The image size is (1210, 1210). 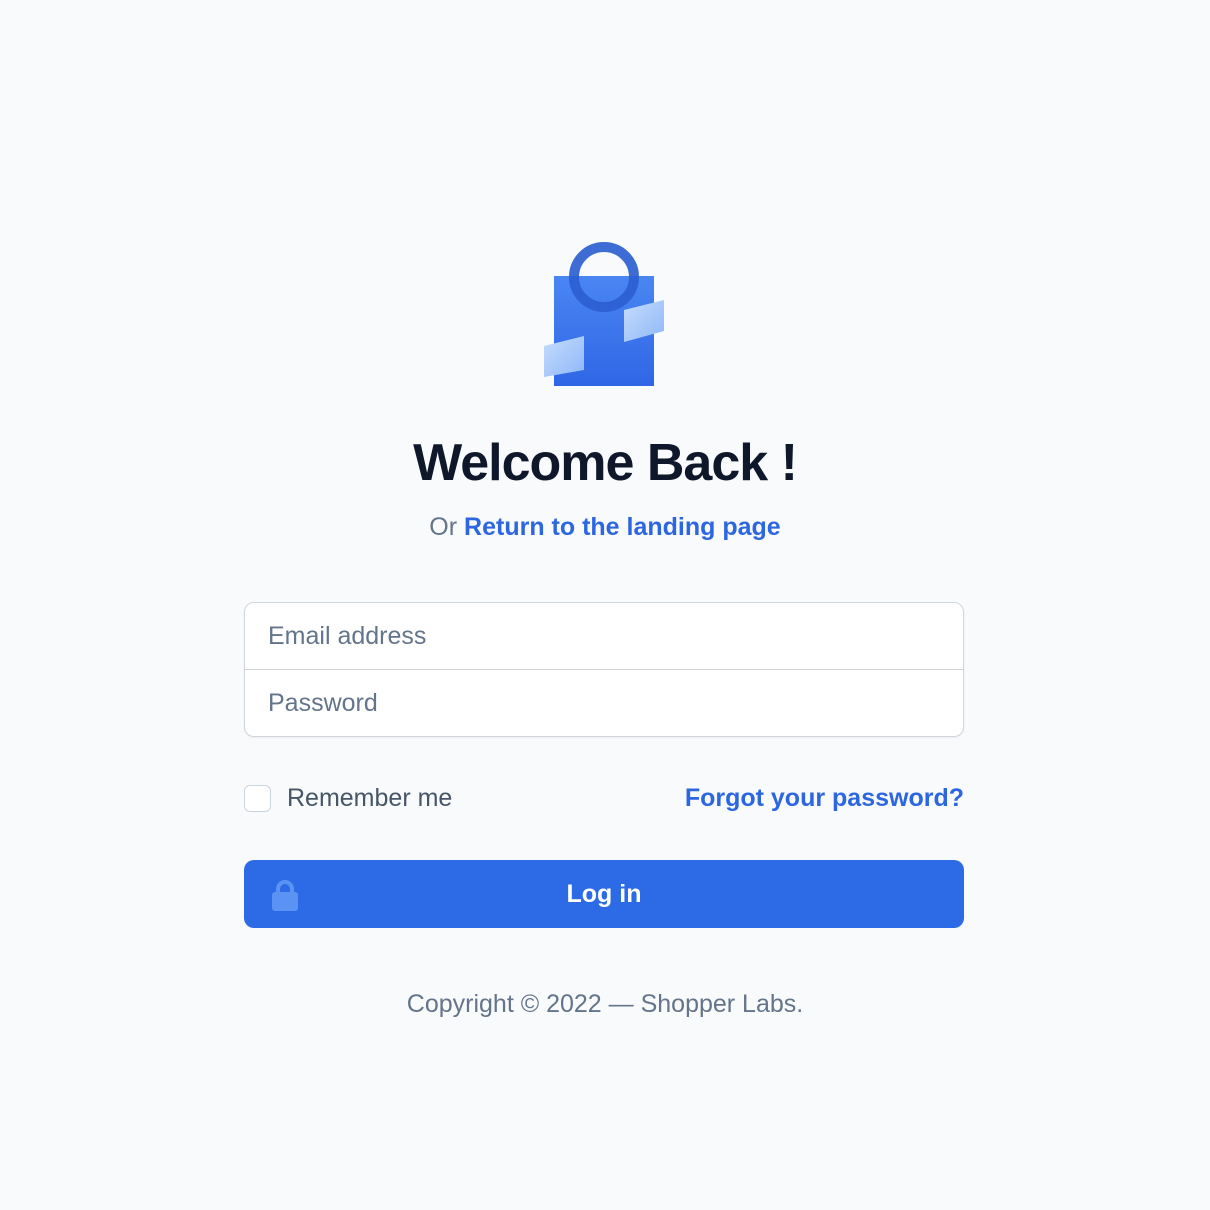 What do you see at coordinates (605, 1004) in the screenshot?
I see `copyright-text: Copyright © 2022 — Shopper Labs.` at bounding box center [605, 1004].